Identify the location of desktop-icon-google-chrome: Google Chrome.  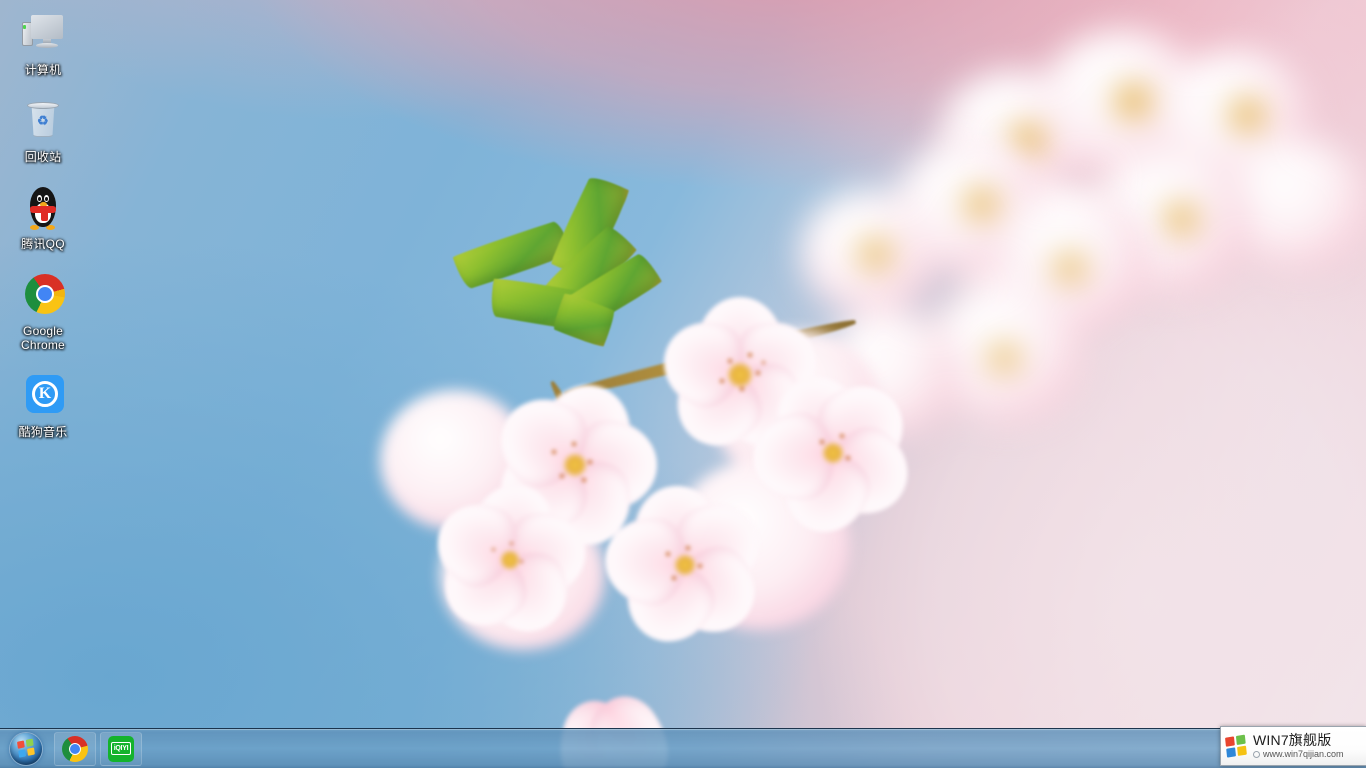
(43, 310).